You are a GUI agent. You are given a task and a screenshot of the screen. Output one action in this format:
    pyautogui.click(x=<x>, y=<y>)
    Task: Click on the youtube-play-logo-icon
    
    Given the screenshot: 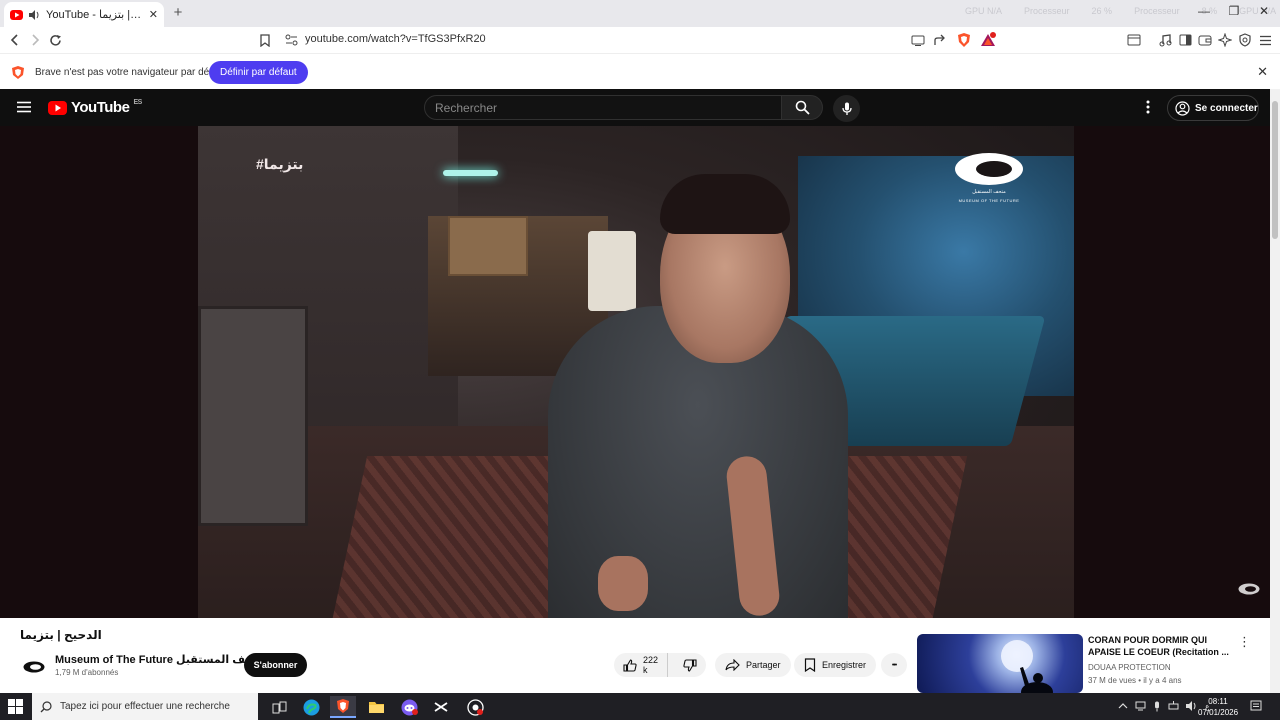 What is the action you would take?
    pyautogui.click(x=57, y=107)
    